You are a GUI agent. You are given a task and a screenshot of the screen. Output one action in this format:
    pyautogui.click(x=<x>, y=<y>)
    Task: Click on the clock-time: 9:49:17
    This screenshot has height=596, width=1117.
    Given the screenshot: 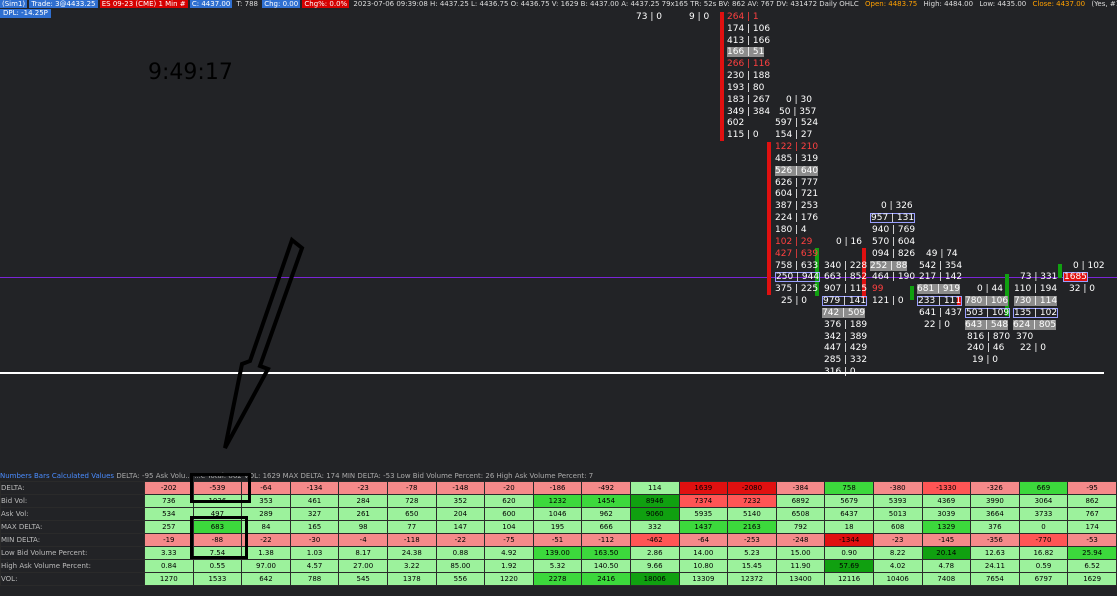 What is the action you would take?
    pyautogui.click(x=190, y=72)
    